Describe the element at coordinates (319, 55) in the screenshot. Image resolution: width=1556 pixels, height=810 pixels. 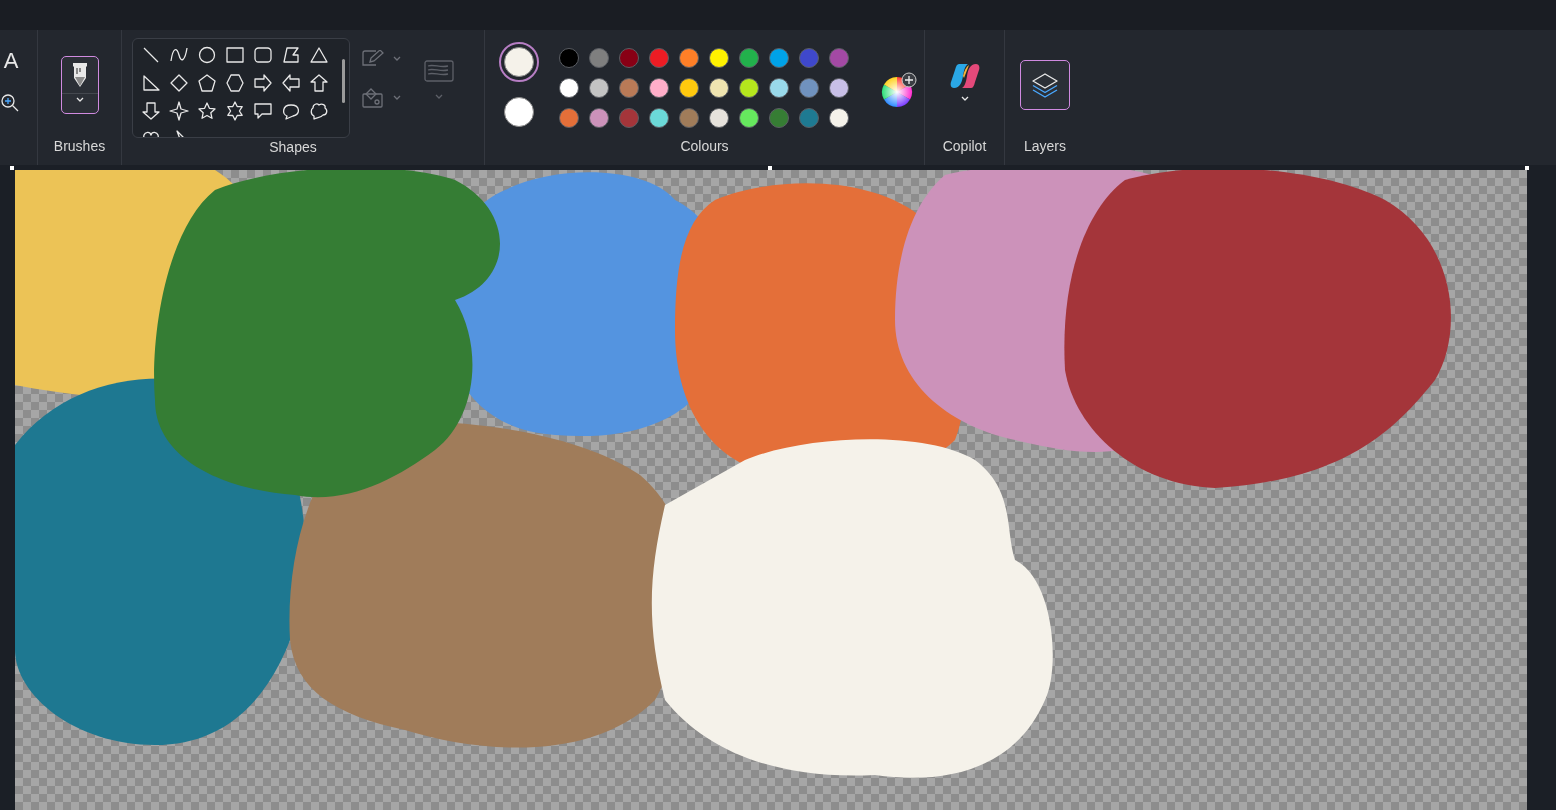
I see `triangle-icon` at that location.